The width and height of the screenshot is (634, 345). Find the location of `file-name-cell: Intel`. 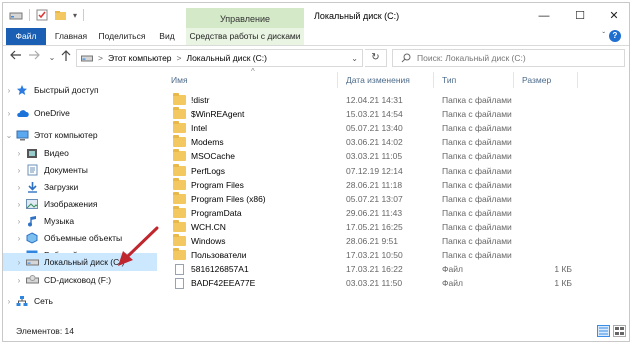

file-name-cell: Intel is located at coordinates (190, 128).